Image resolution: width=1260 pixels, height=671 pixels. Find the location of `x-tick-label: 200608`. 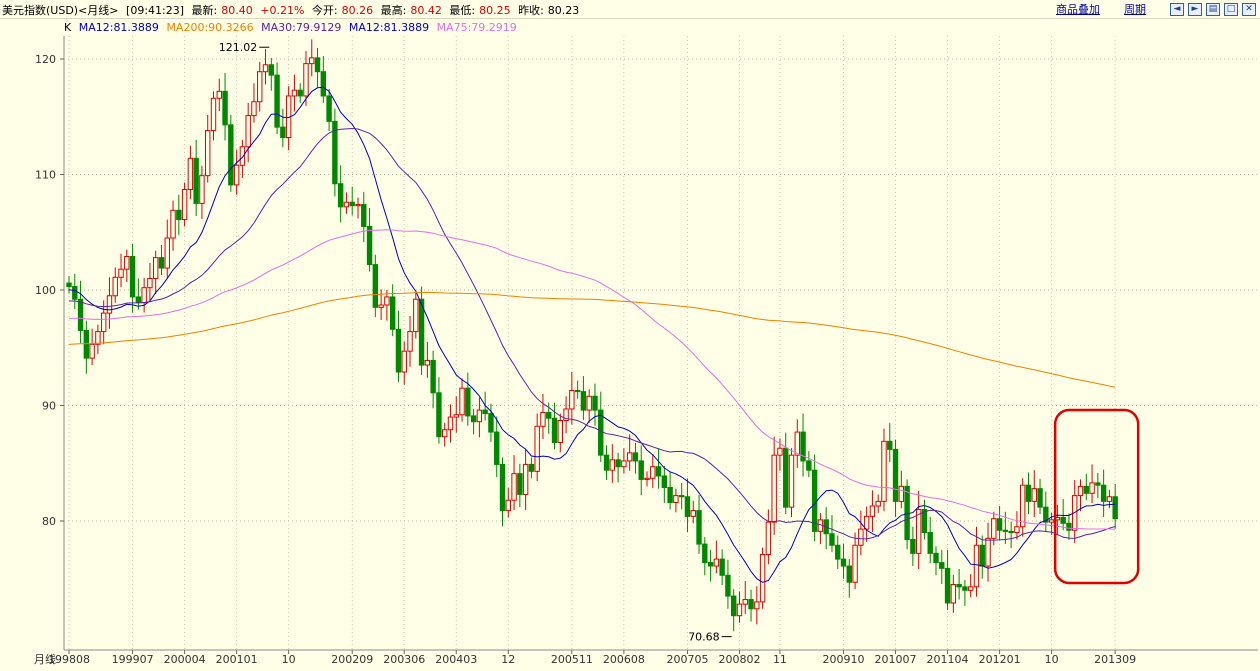

x-tick-label: 200608 is located at coordinates (624, 659).